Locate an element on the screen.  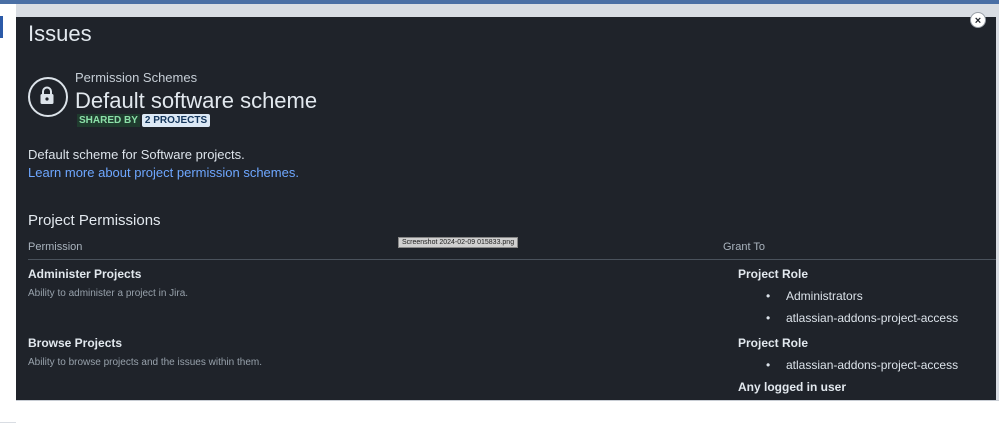
table-header-divider is located at coordinates (512, 259).